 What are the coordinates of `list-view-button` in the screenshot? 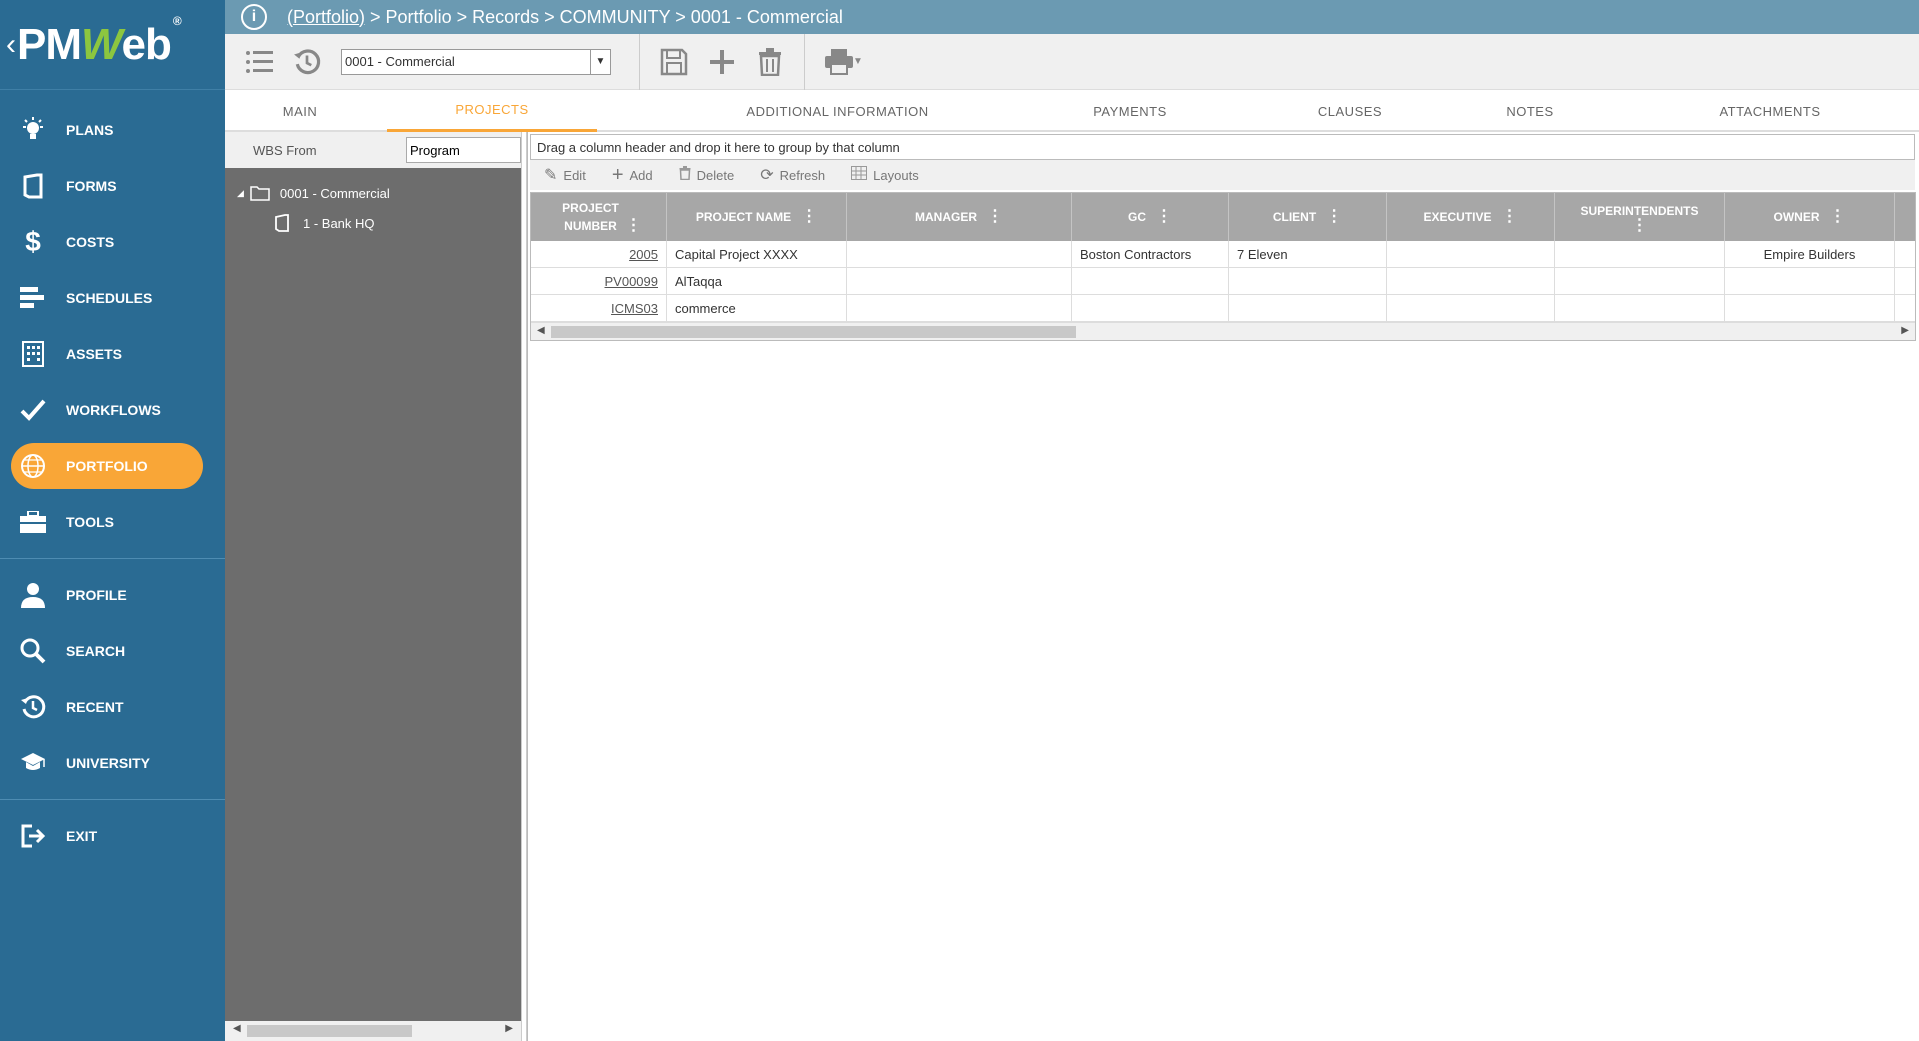 It's located at (259, 62).